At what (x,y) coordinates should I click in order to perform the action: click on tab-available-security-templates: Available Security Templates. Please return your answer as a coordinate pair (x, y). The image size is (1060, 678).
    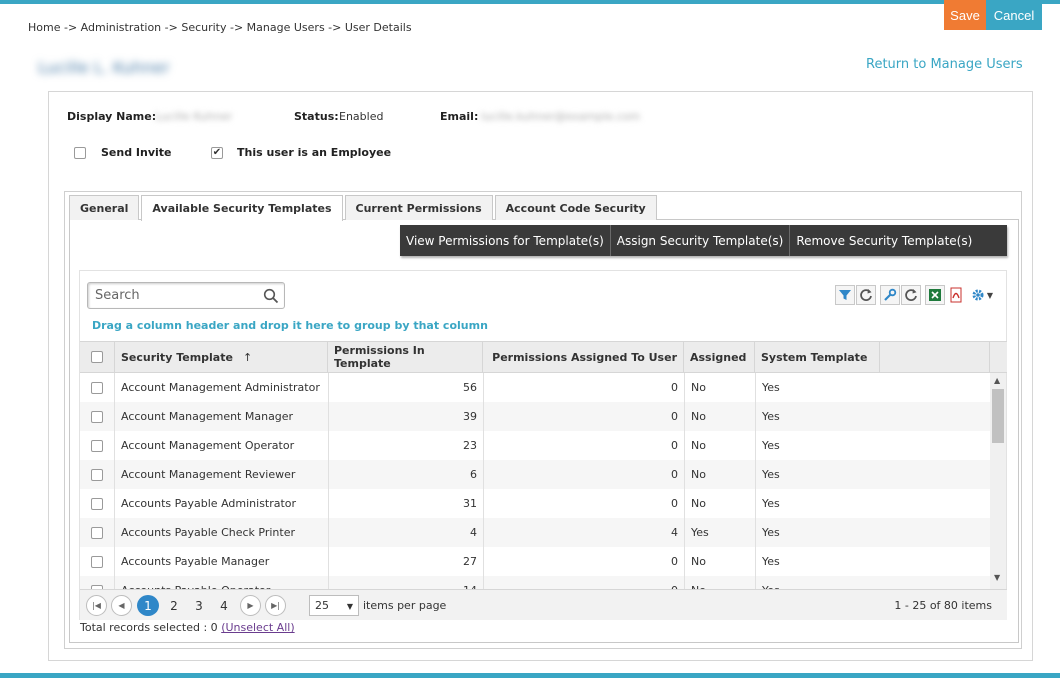
    Looking at the image, I should click on (242, 208).